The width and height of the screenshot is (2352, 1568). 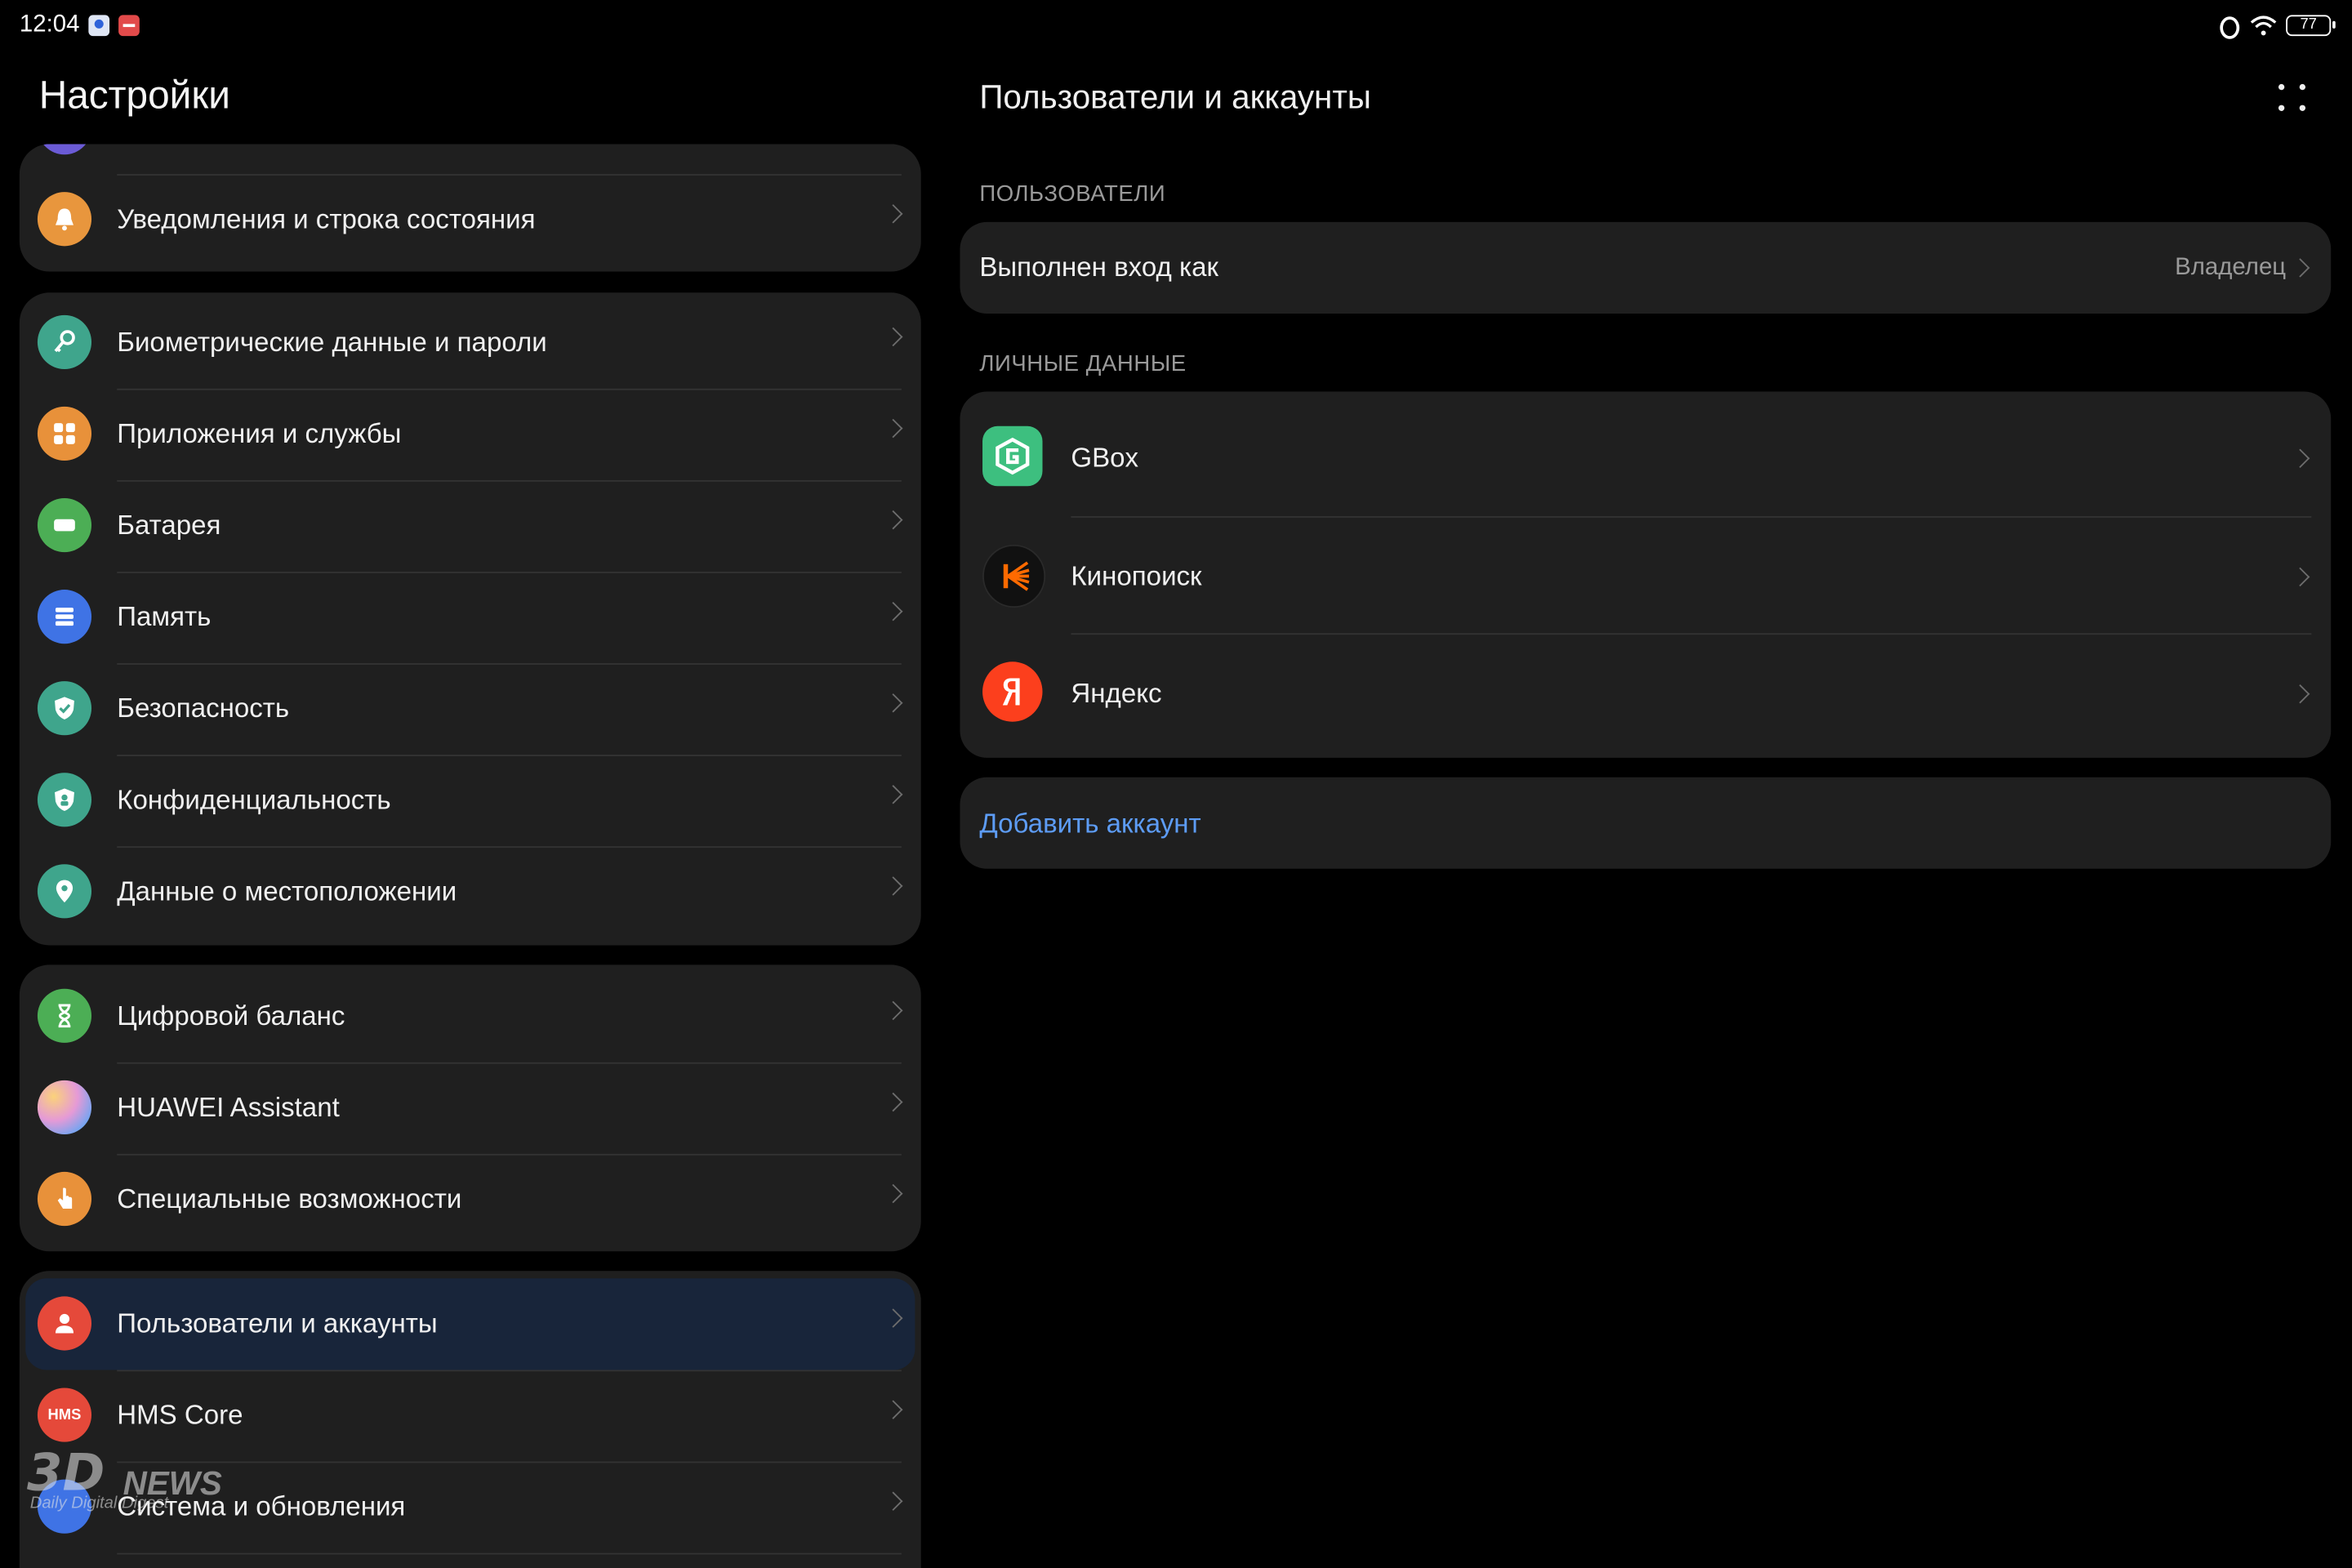 What do you see at coordinates (332, 342) in the screenshot?
I see `settings-item-label: Биометрические данные и пароли` at bounding box center [332, 342].